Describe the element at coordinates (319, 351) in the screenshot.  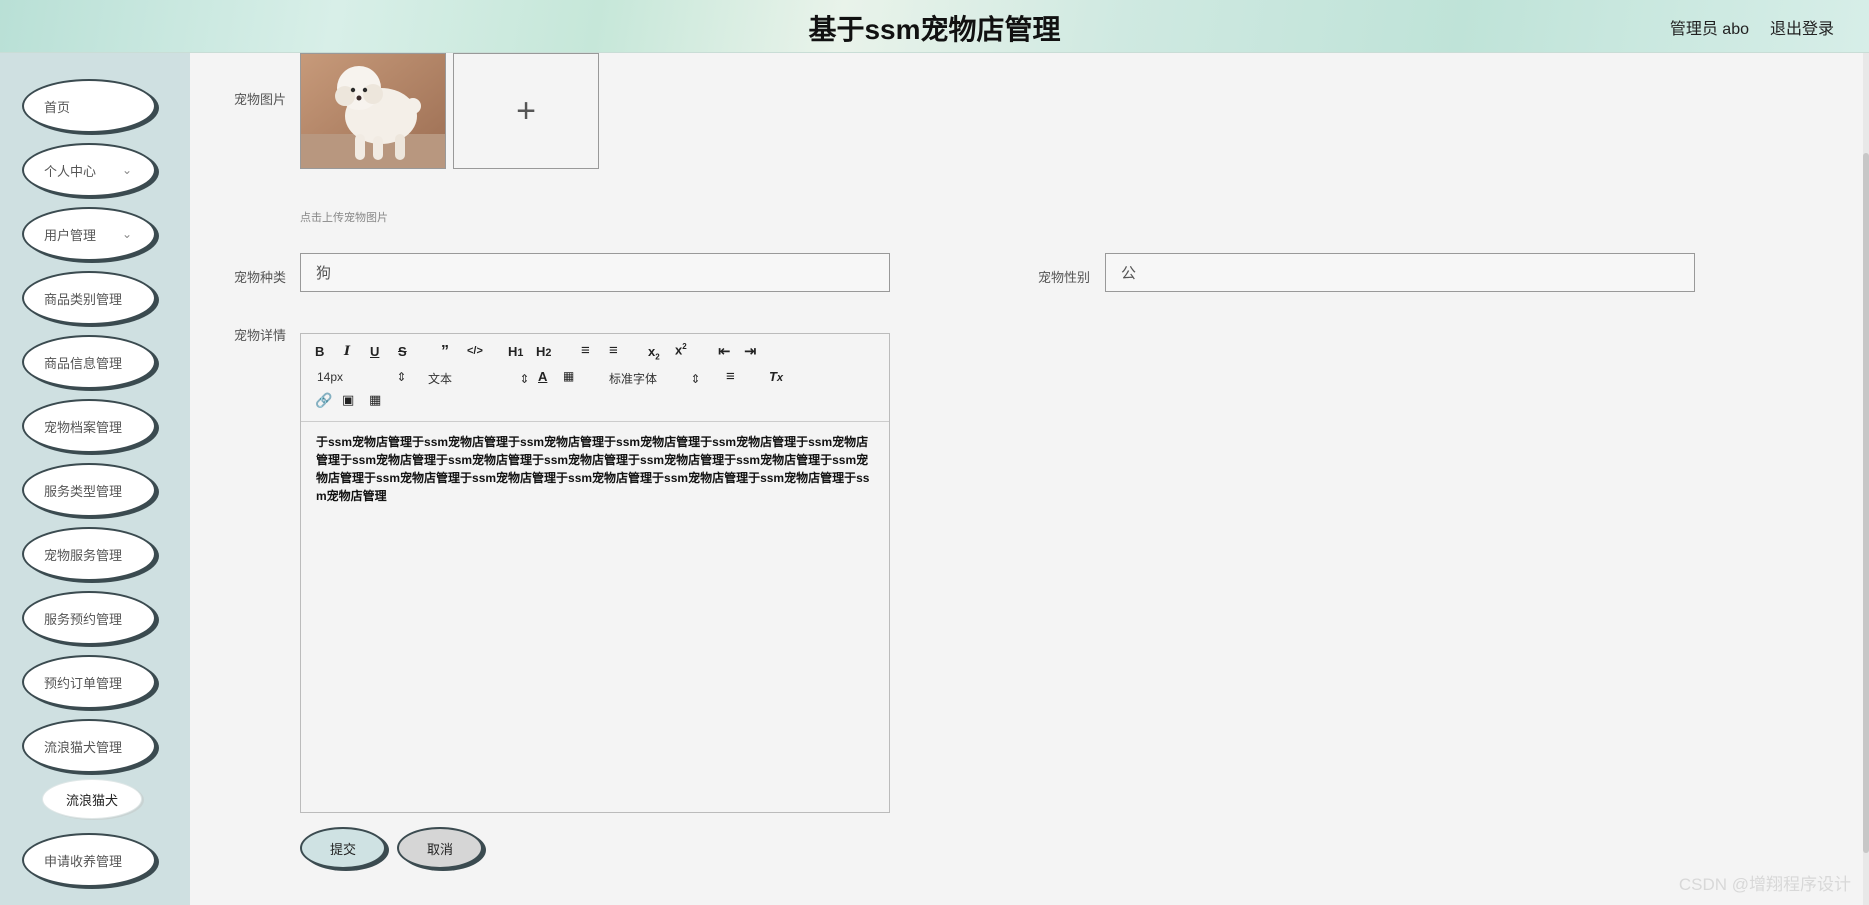
I see `bold-icon: B` at that location.